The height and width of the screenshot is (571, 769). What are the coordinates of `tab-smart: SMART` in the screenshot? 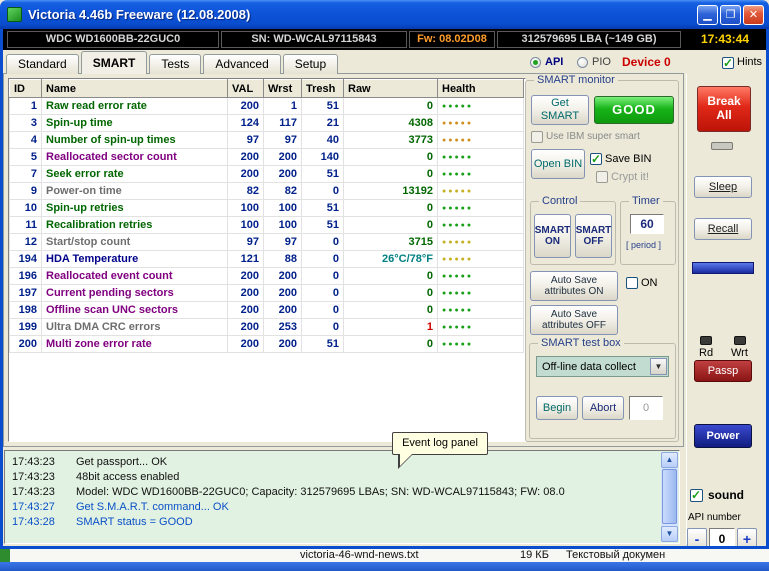 It's located at (114, 62).